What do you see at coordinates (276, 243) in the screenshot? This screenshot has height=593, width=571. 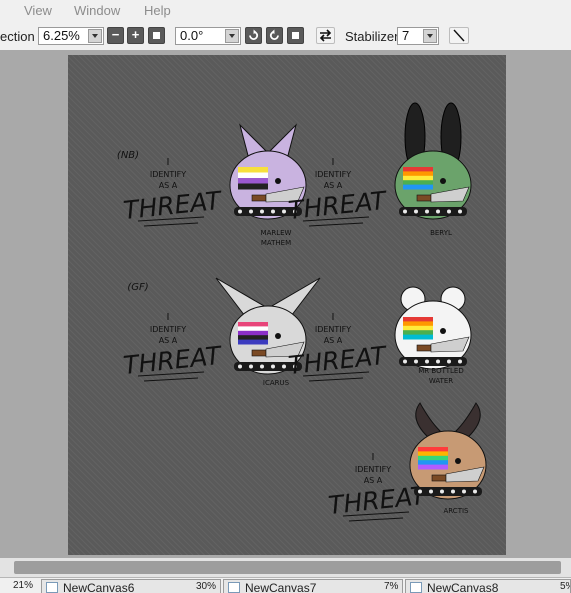 I see `character-name: MATHEM` at bounding box center [276, 243].